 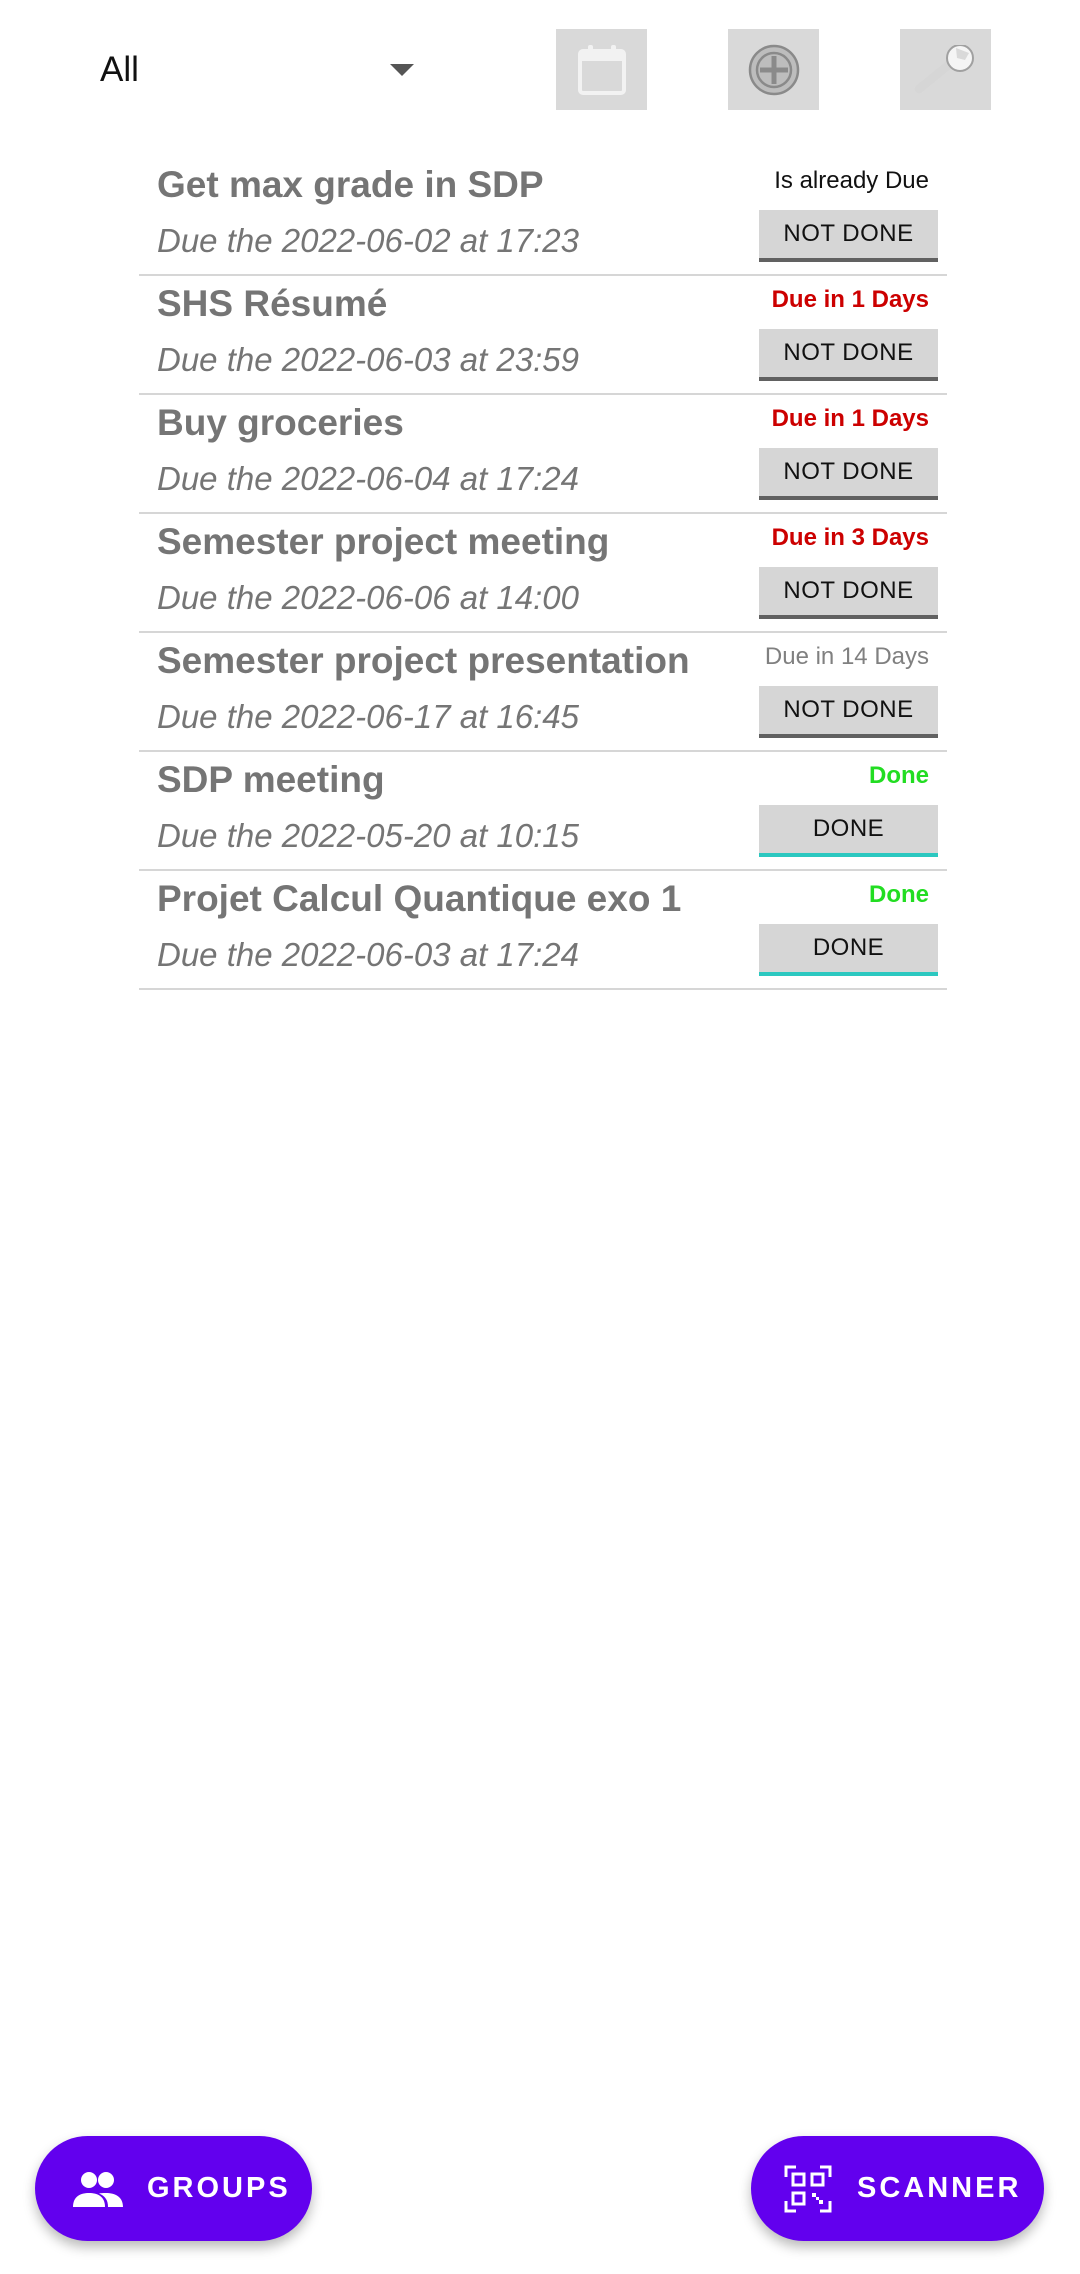 I want to click on scanner-button: SCANNER, so click(x=897, y=2188).